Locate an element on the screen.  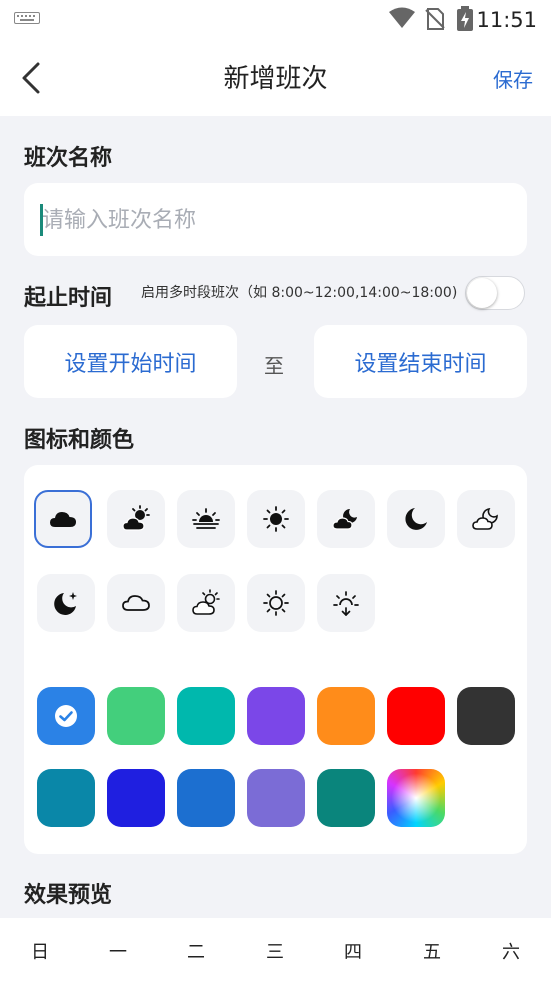
icon-option-sunset is located at coordinates (346, 603).